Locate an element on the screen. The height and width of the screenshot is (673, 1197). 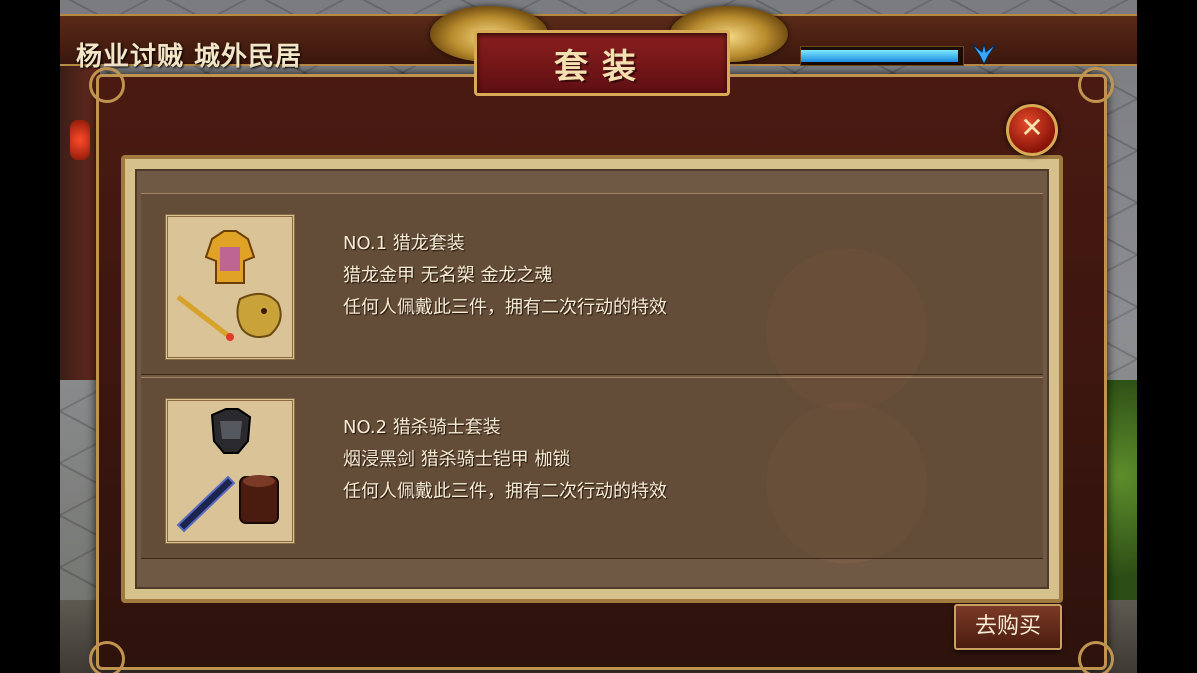
hp-bar is located at coordinates (882, 56).